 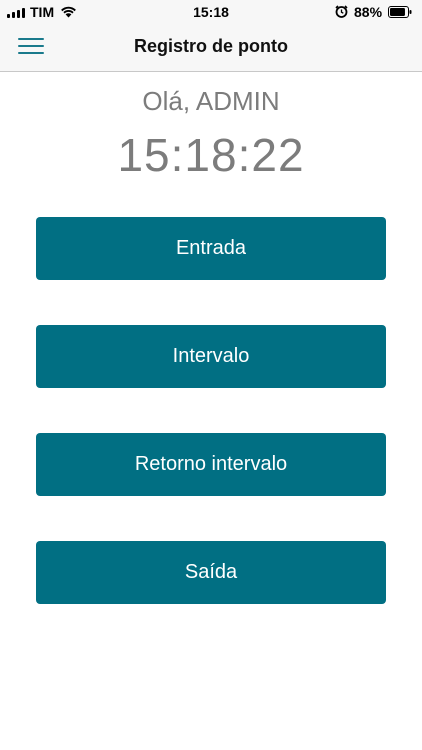 I want to click on nav-bar: Registro de ponto, so click(x=211, y=48).